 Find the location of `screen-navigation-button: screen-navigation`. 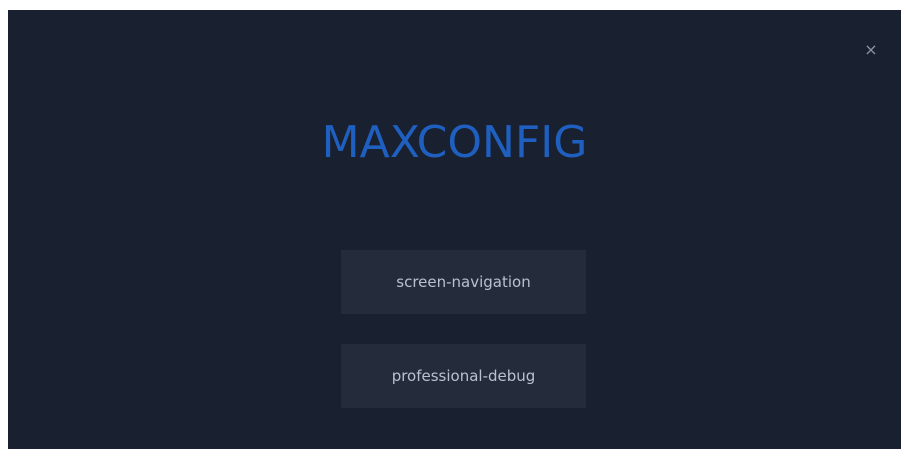

screen-navigation-button: screen-navigation is located at coordinates (463, 282).